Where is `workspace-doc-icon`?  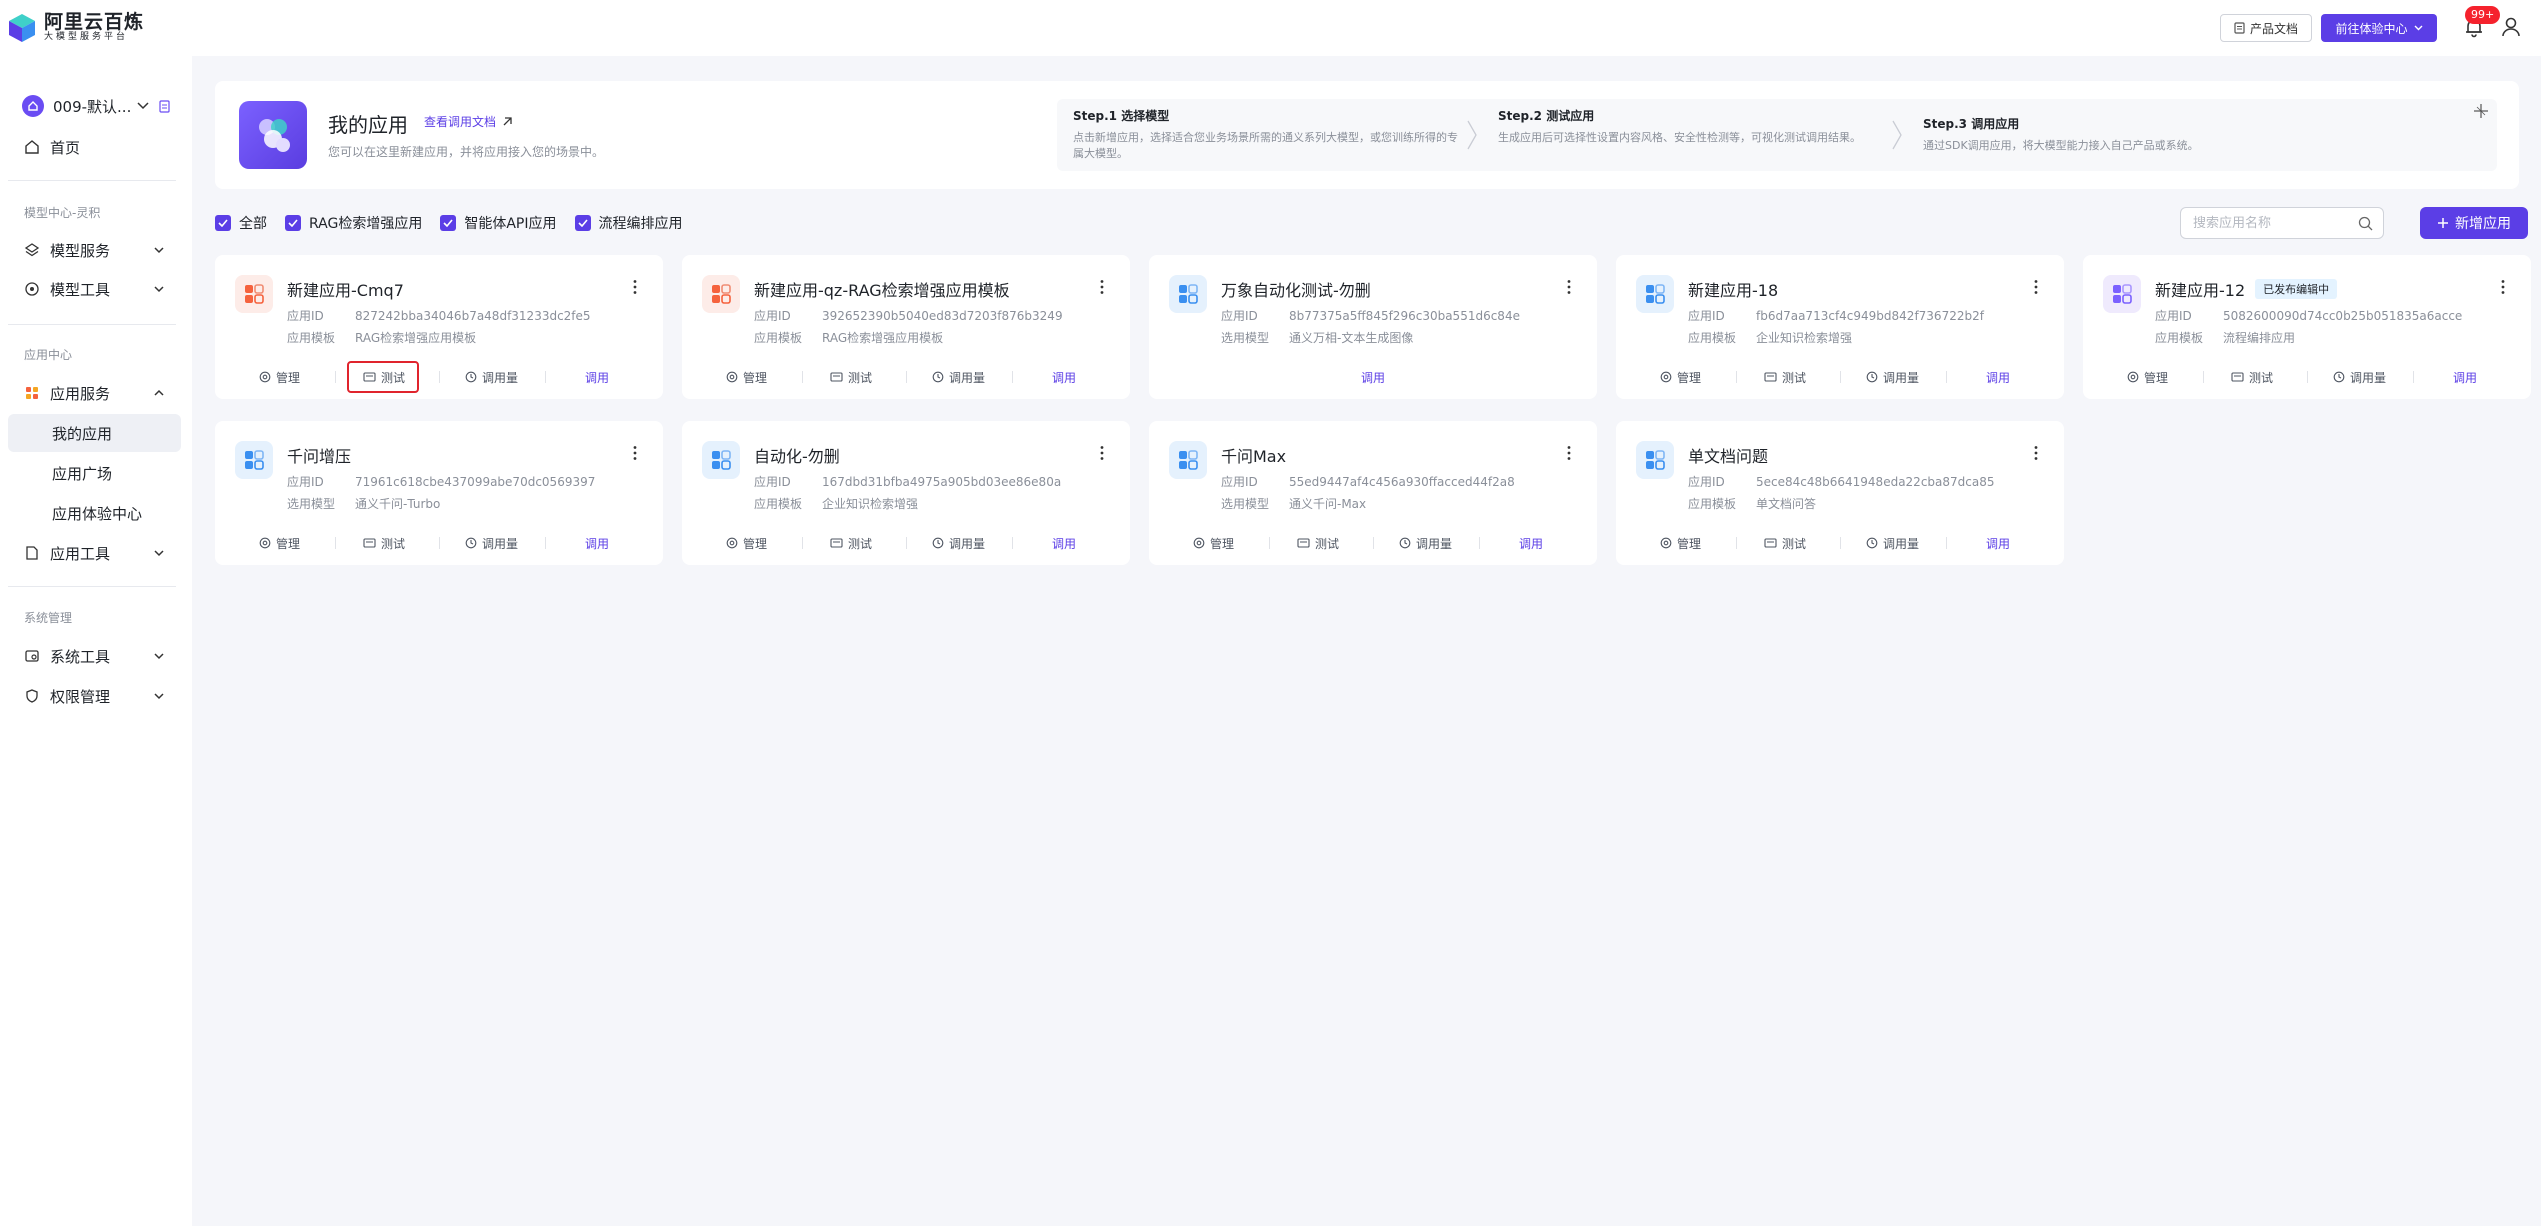
workspace-doc-icon is located at coordinates (164, 106).